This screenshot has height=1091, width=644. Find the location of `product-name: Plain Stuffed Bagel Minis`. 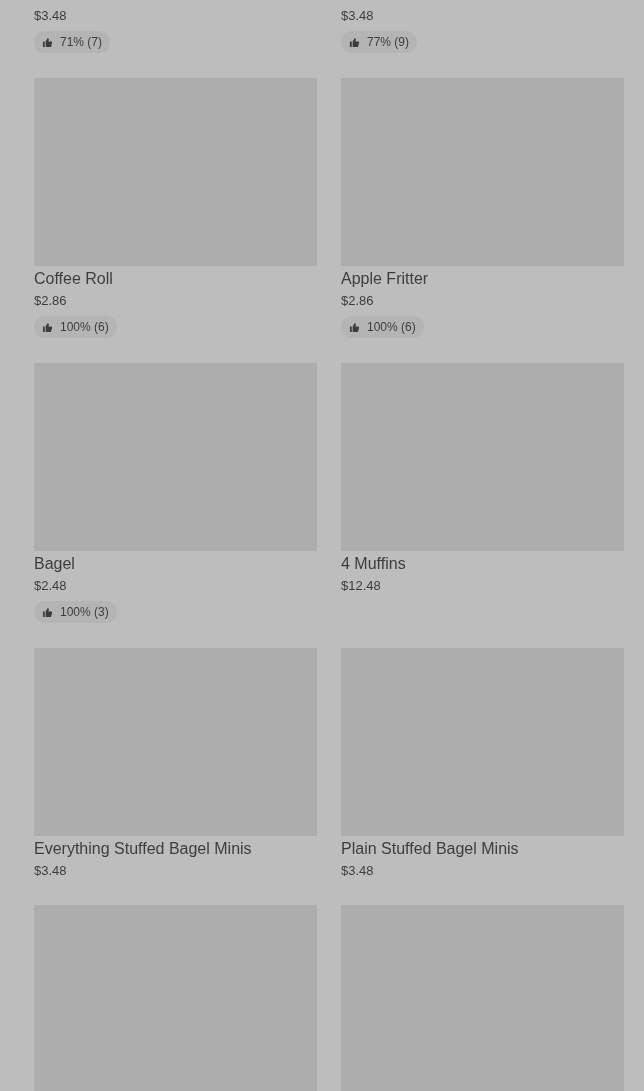

product-name: Plain Stuffed Bagel Minis is located at coordinates (482, 849).